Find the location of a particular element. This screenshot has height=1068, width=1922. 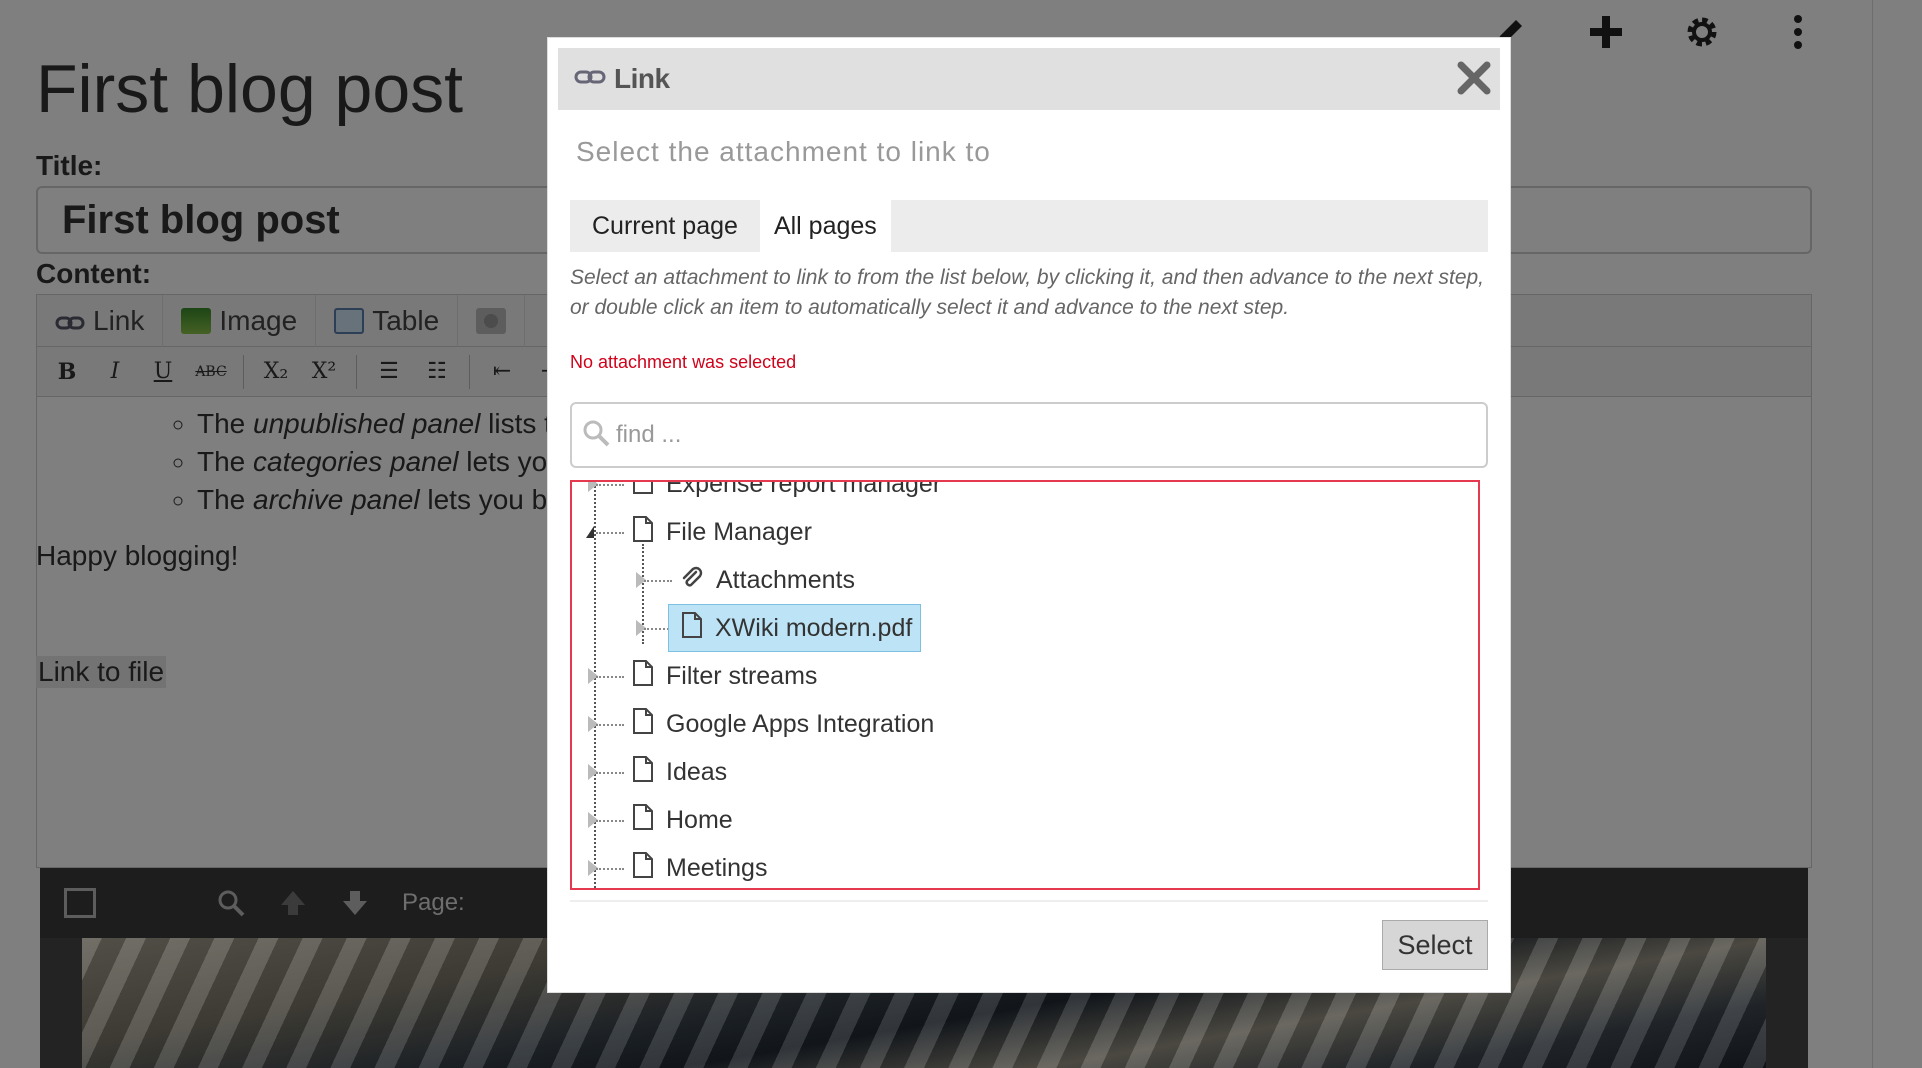

close-icon is located at coordinates (1474, 78).